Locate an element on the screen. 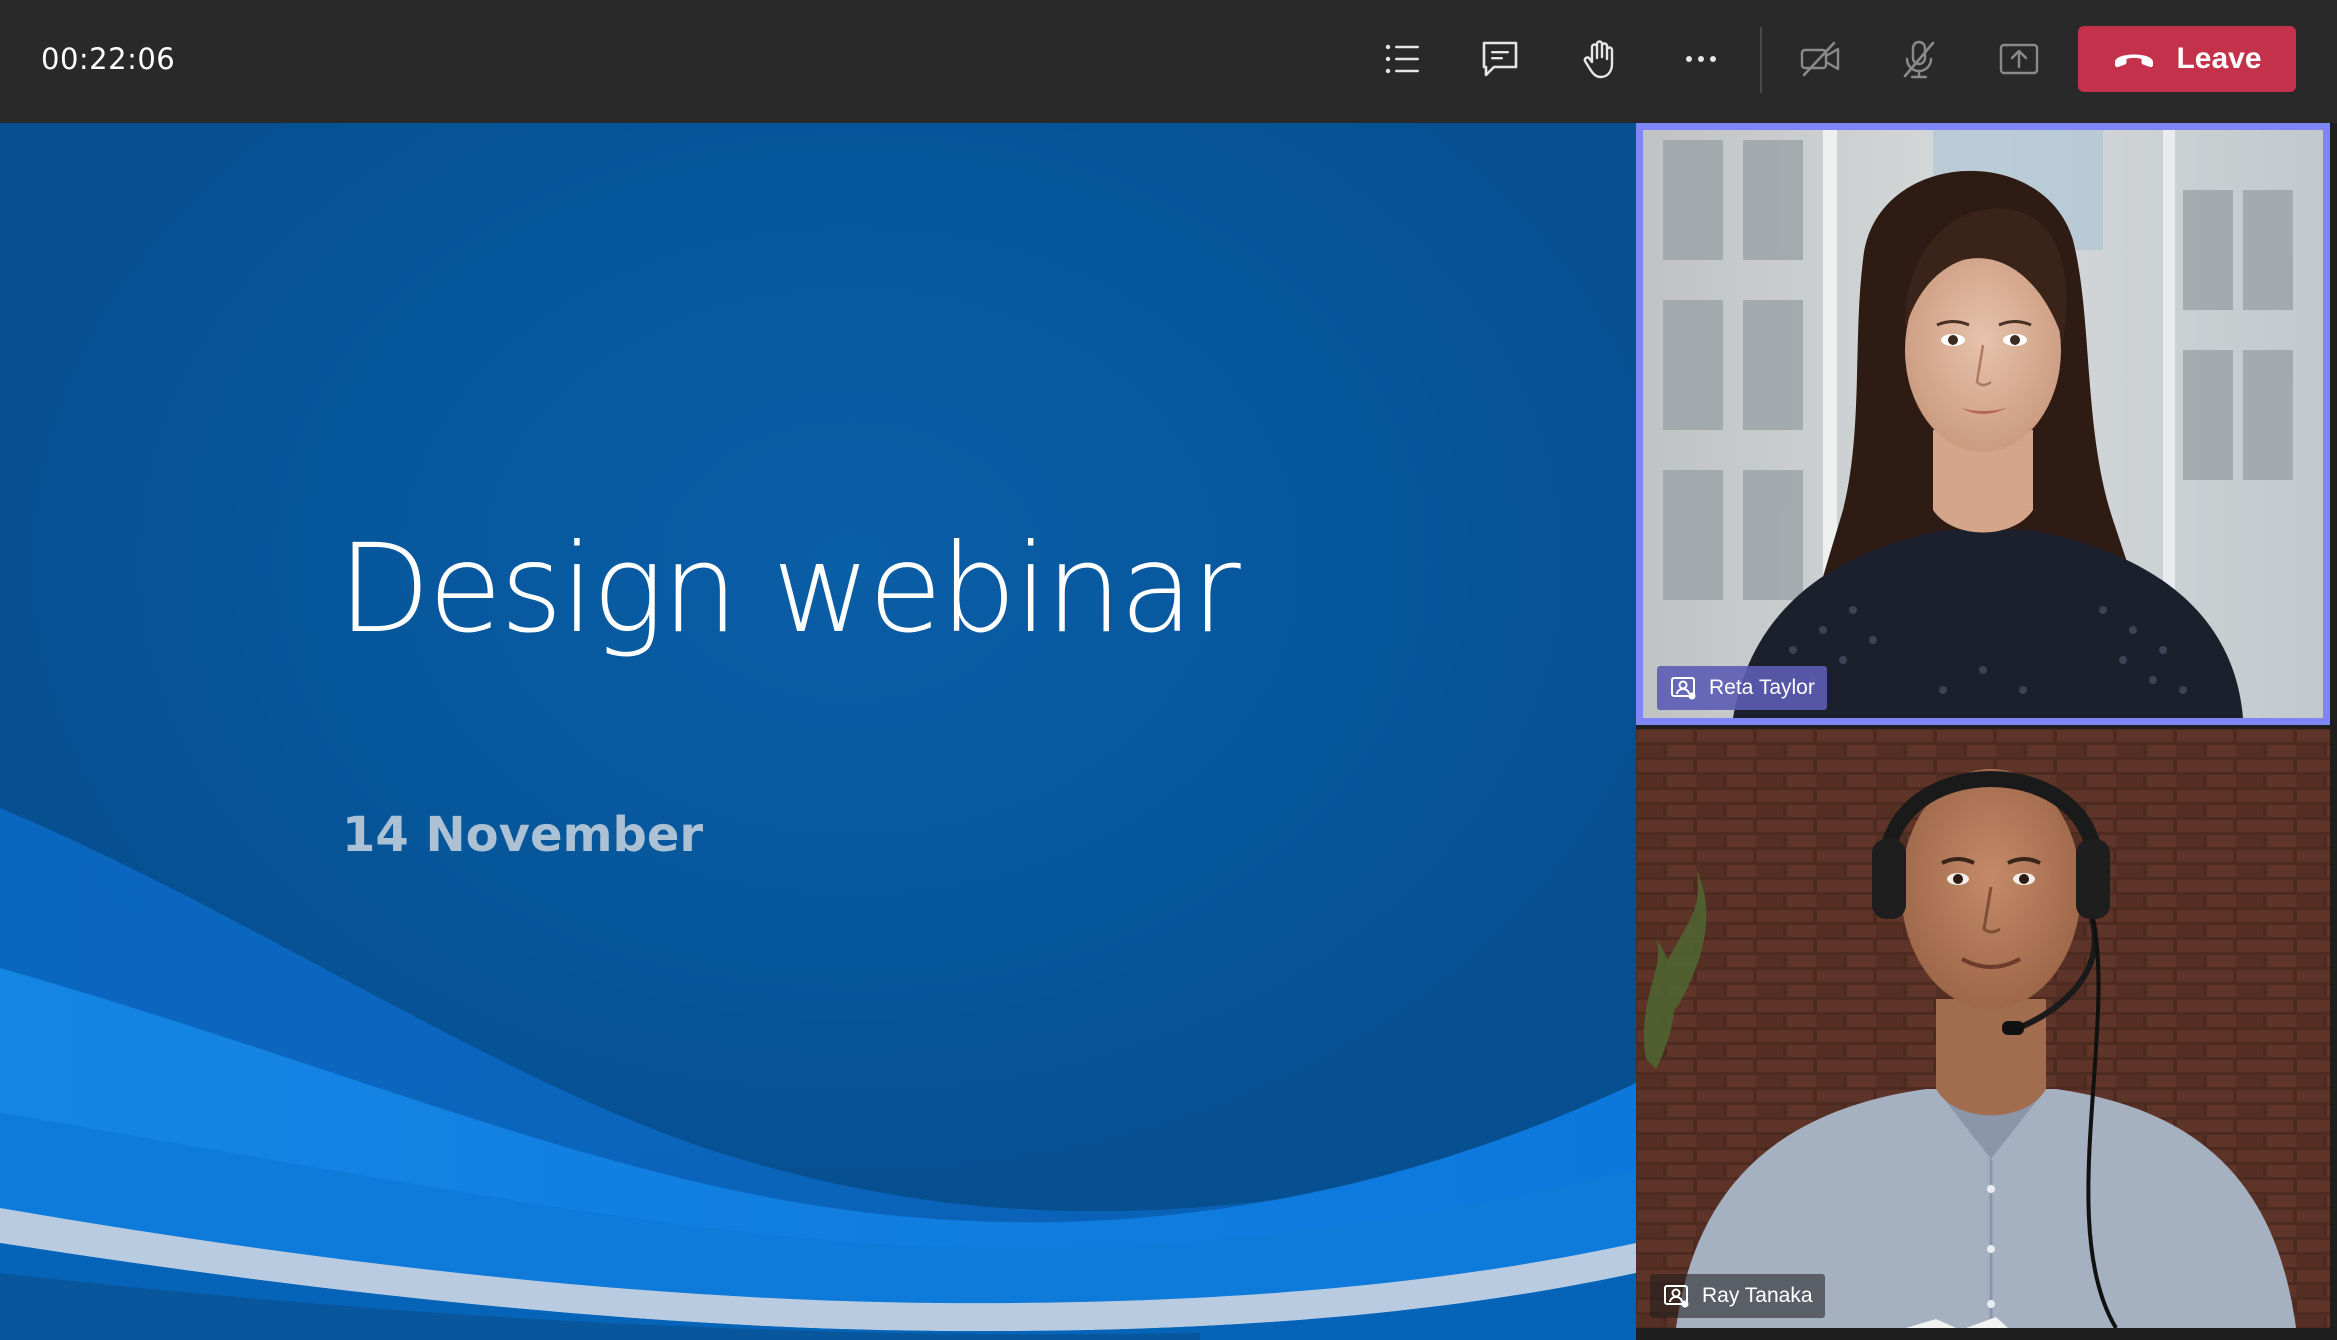 The image size is (2337, 1340). participant-name-tag: Reta Taylor is located at coordinates (1742, 688).